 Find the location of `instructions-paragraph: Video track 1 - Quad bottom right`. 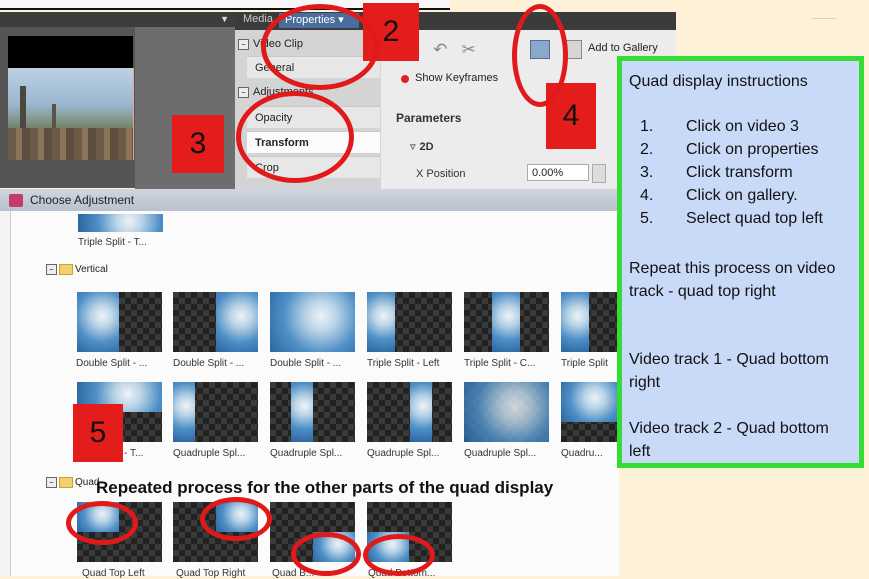

instructions-paragraph: Video track 1 - Quad bottom right is located at coordinates (729, 371).